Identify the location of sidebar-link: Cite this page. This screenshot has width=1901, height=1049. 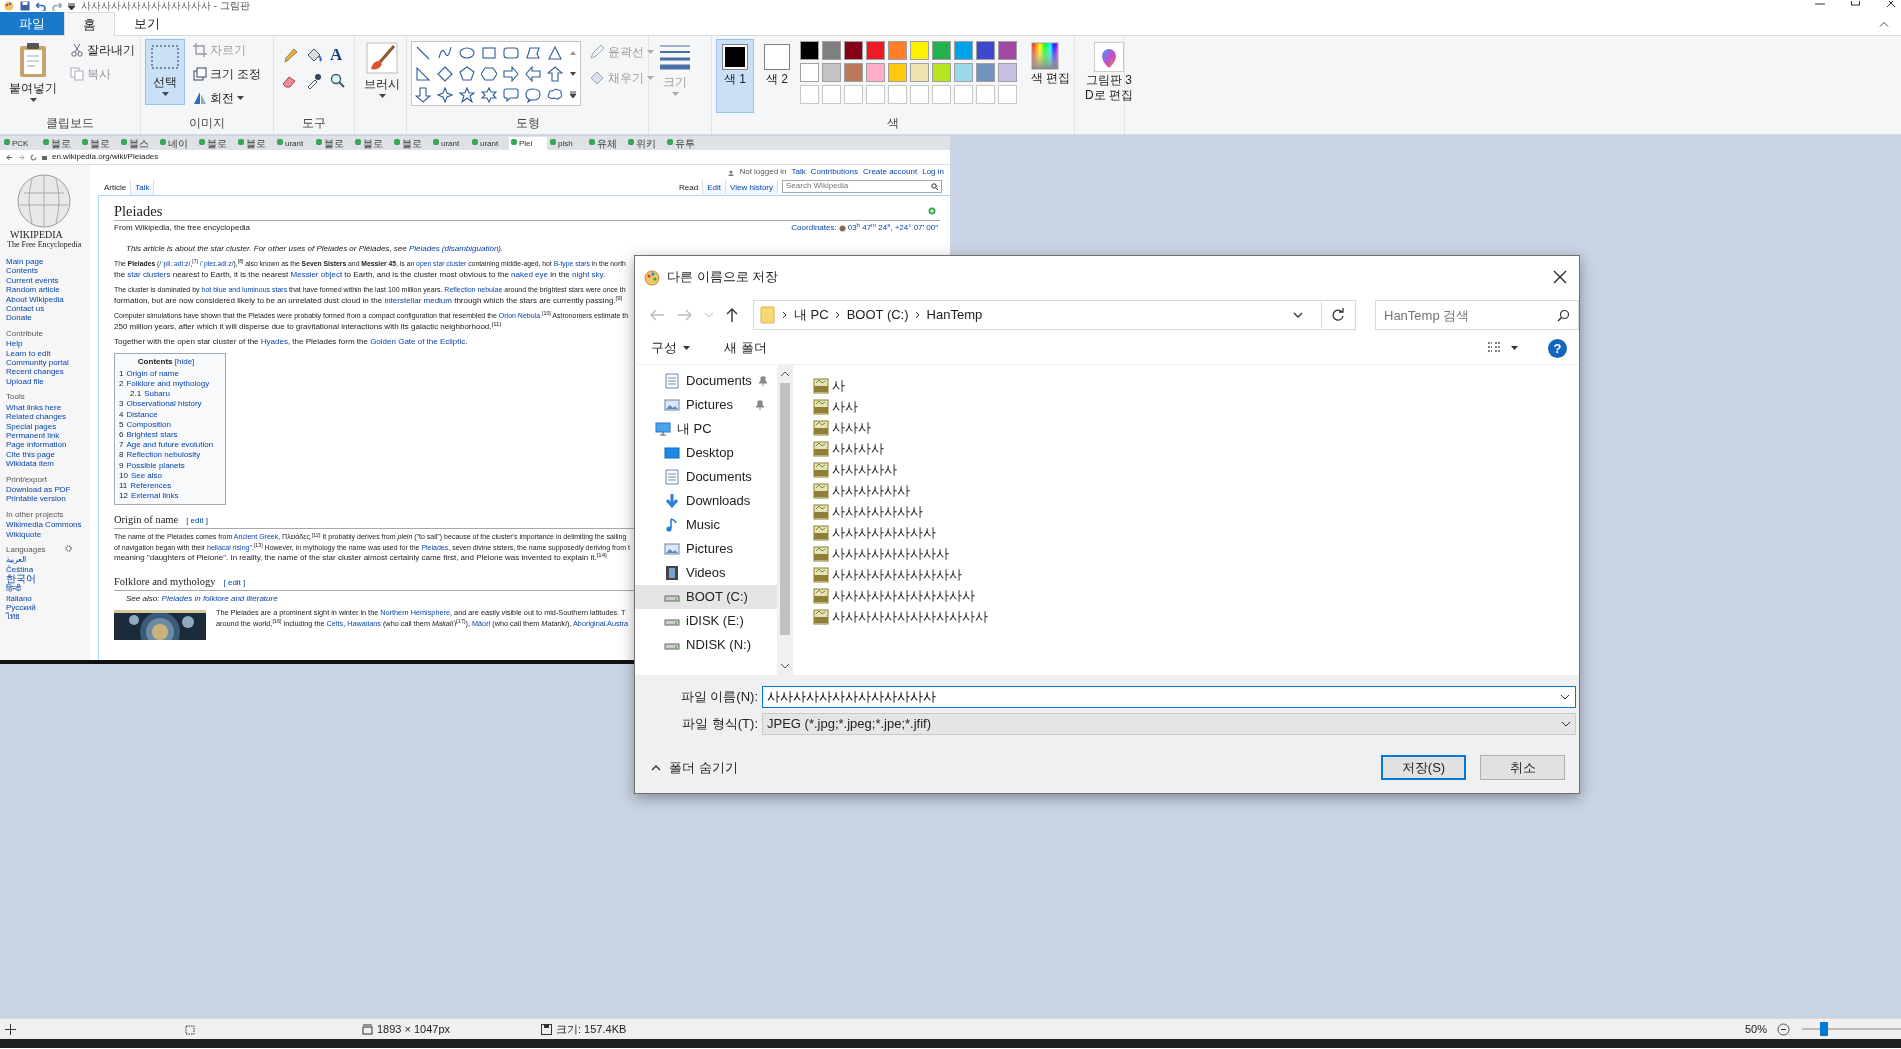
(30, 454).